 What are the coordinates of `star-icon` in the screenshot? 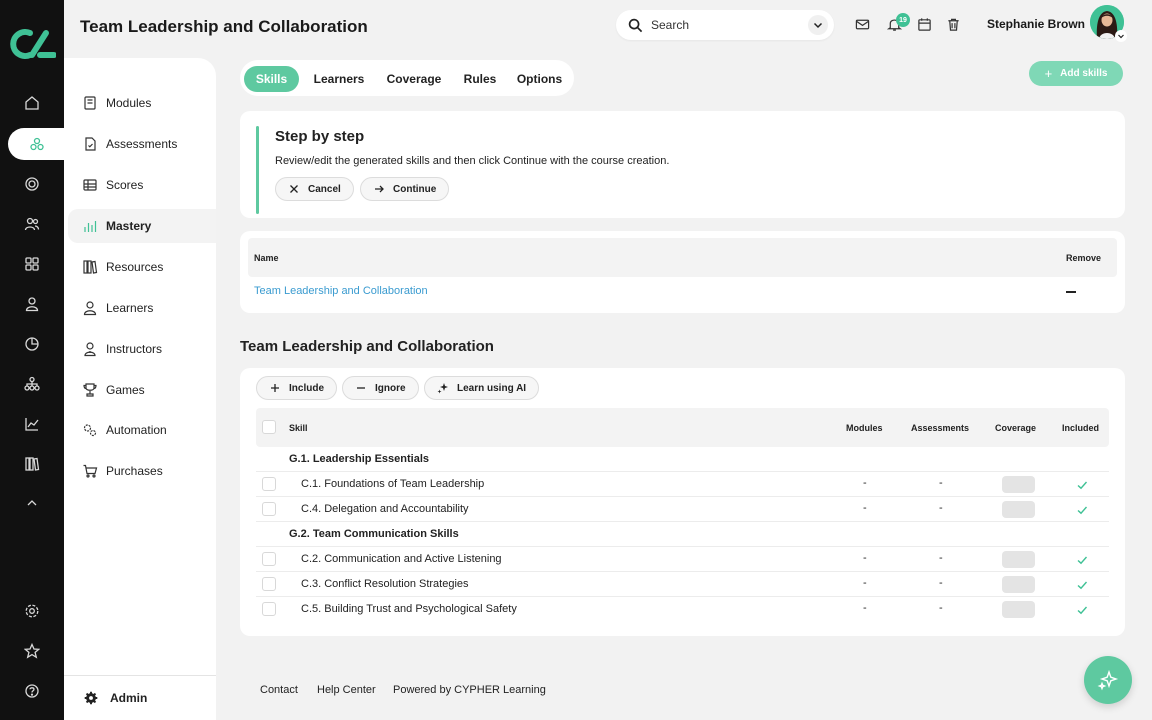 It's located at (32, 651).